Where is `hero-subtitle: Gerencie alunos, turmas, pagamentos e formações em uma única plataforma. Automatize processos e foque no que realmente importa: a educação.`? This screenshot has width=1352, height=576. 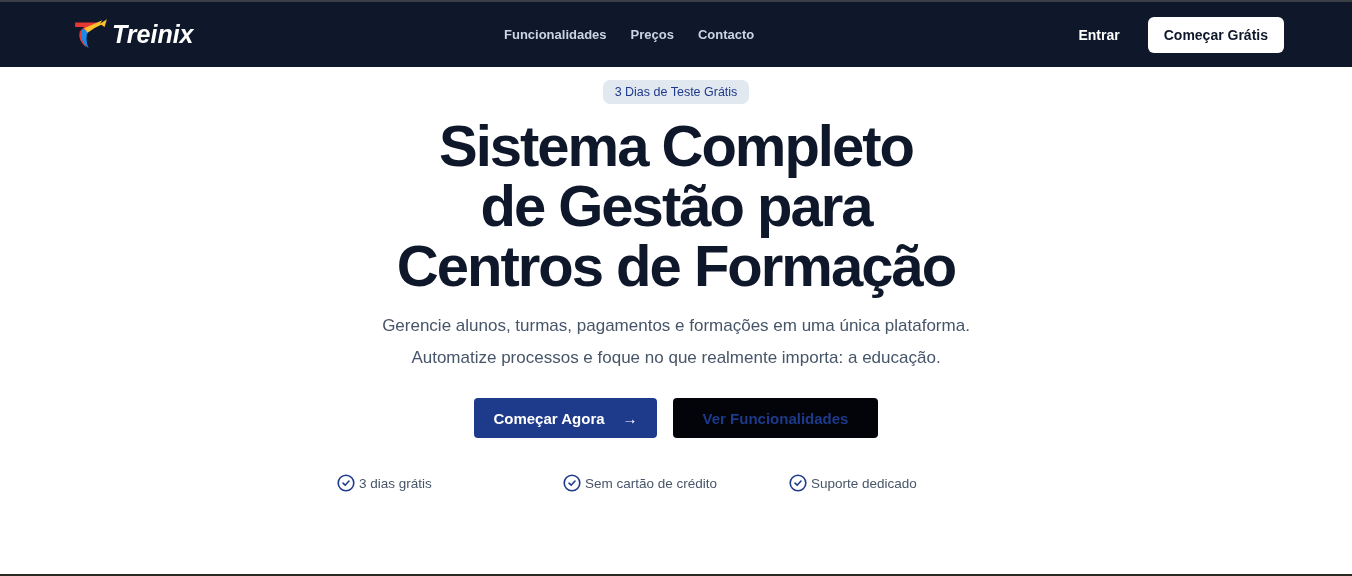 hero-subtitle: Gerencie alunos, turmas, pagamentos e formações em uma única plataforma. Automatize processos e foque no que realmente importa: a educação. is located at coordinates (676, 342).